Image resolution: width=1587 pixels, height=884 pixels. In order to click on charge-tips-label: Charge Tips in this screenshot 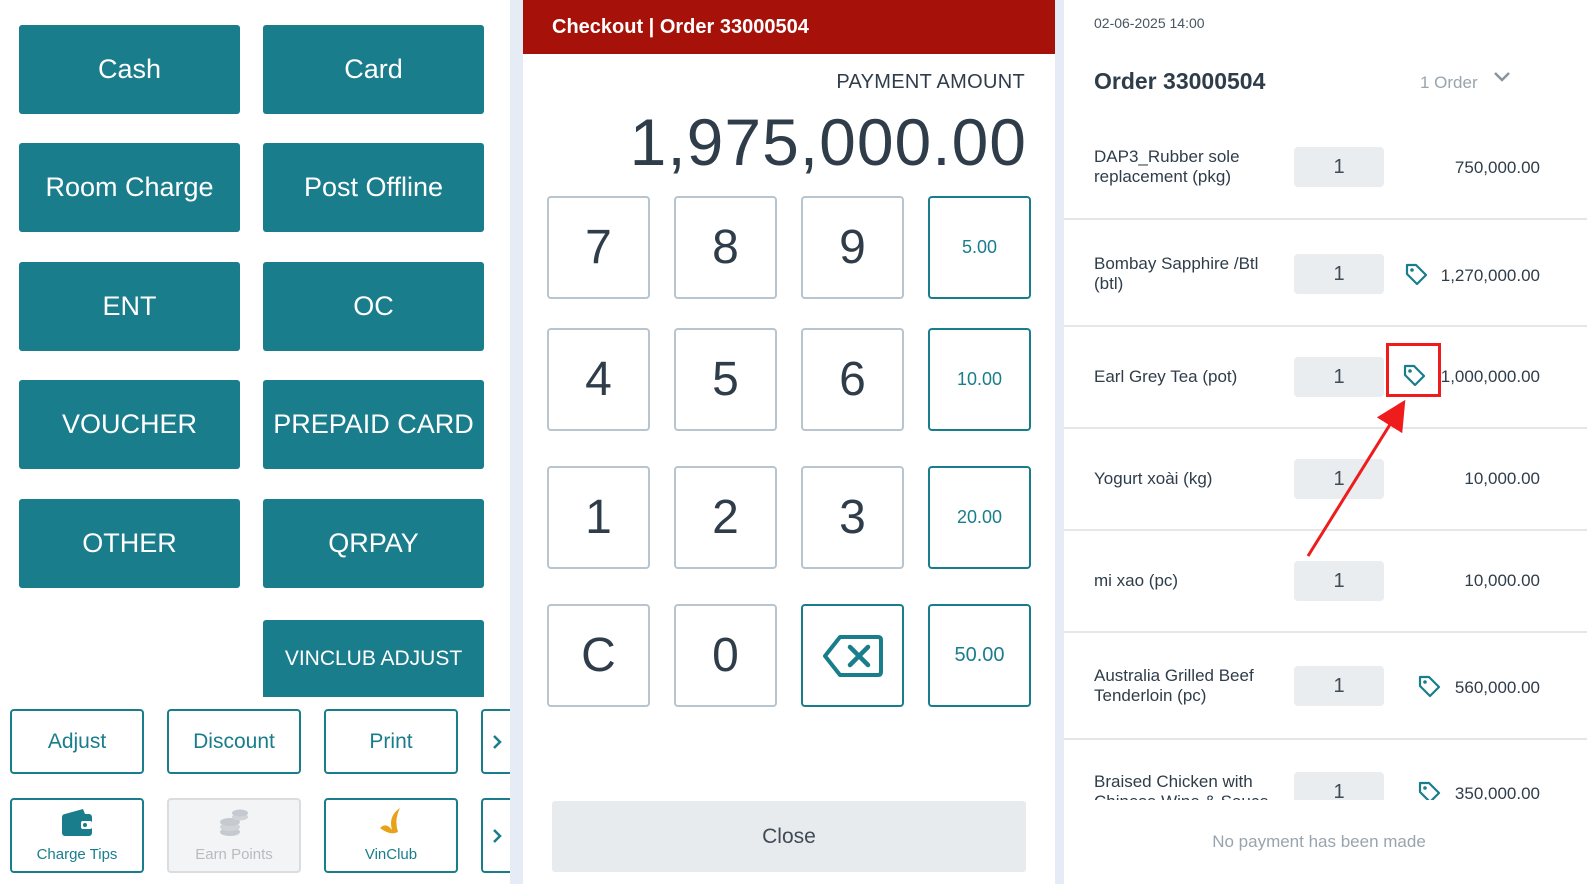, I will do `click(77, 854)`.